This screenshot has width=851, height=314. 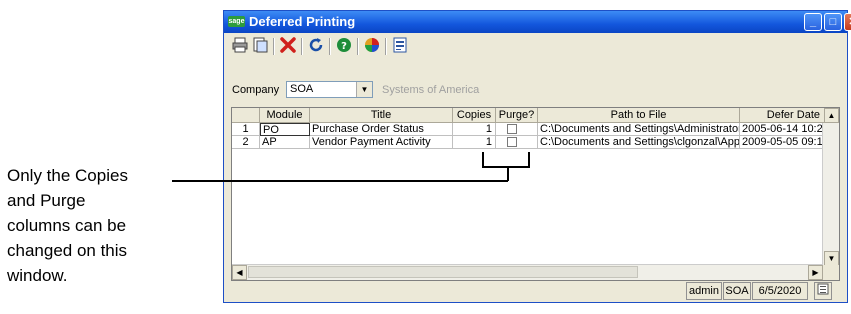 What do you see at coordinates (316, 46) in the screenshot?
I see `refresh-icon` at bounding box center [316, 46].